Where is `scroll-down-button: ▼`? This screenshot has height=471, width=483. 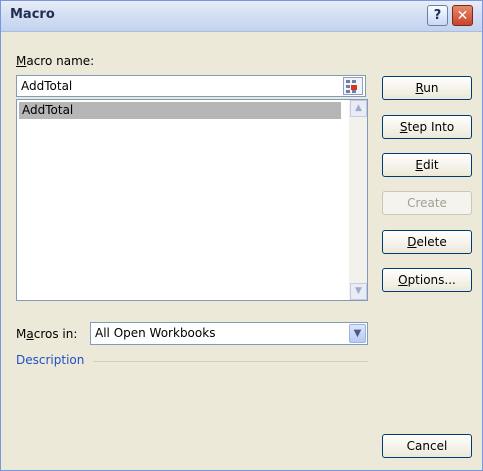 scroll-down-button: ▼ is located at coordinates (358, 291).